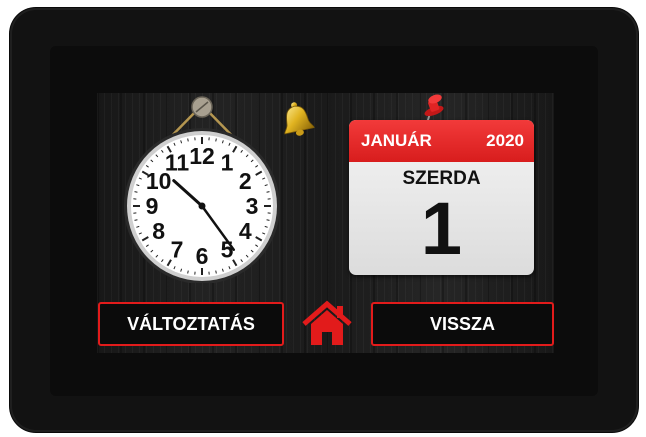 This screenshot has height=437, width=646. Describe the element at coordinates (245, 181) in the screenshot. I see `clock-numeral: 2` at that location.